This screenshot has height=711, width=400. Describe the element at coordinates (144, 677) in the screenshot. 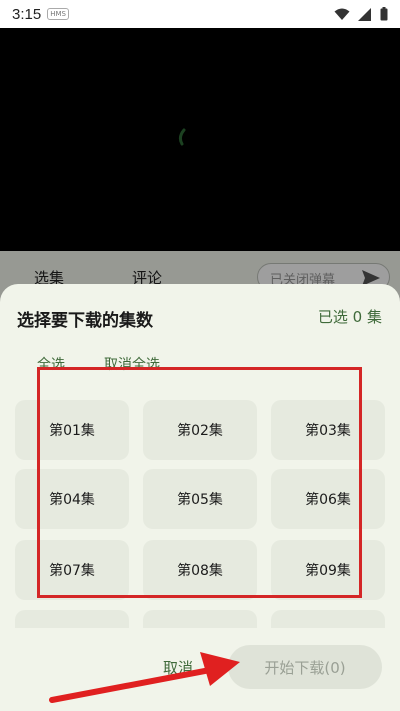

I see `annotation-arrow-icon` at that location.